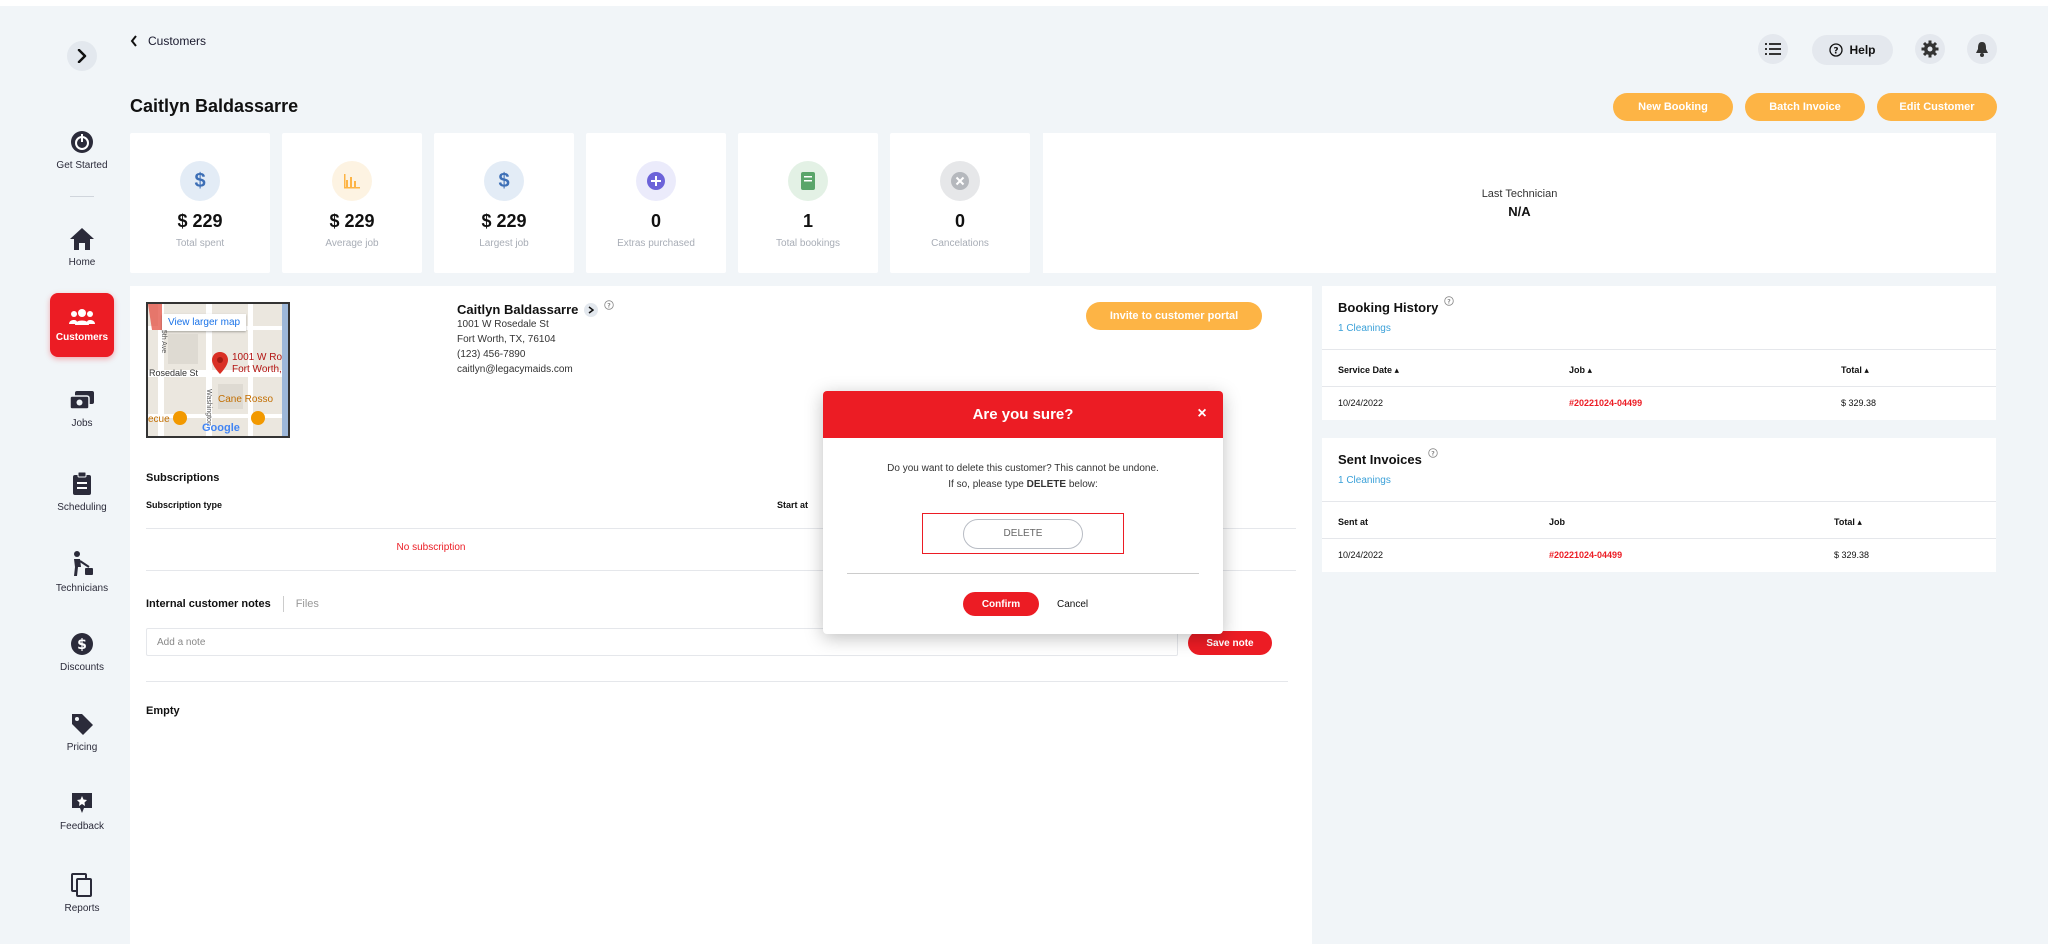  Describe the element at coordinates (1072, 604) in the screenshot. I see `cancel-button: Cancel` at that location.